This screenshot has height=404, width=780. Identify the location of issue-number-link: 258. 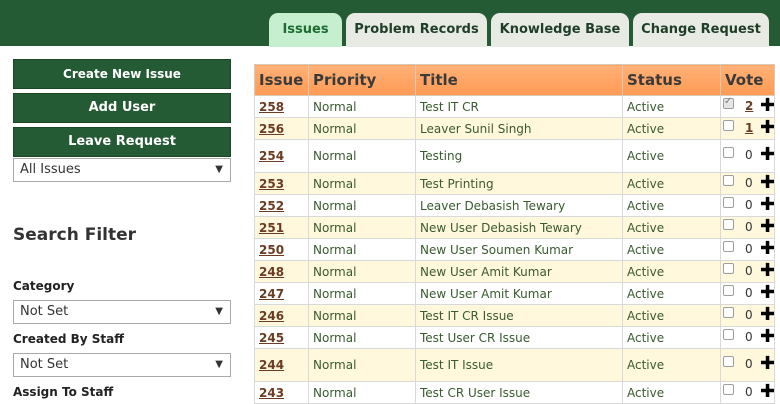
(271, 107).